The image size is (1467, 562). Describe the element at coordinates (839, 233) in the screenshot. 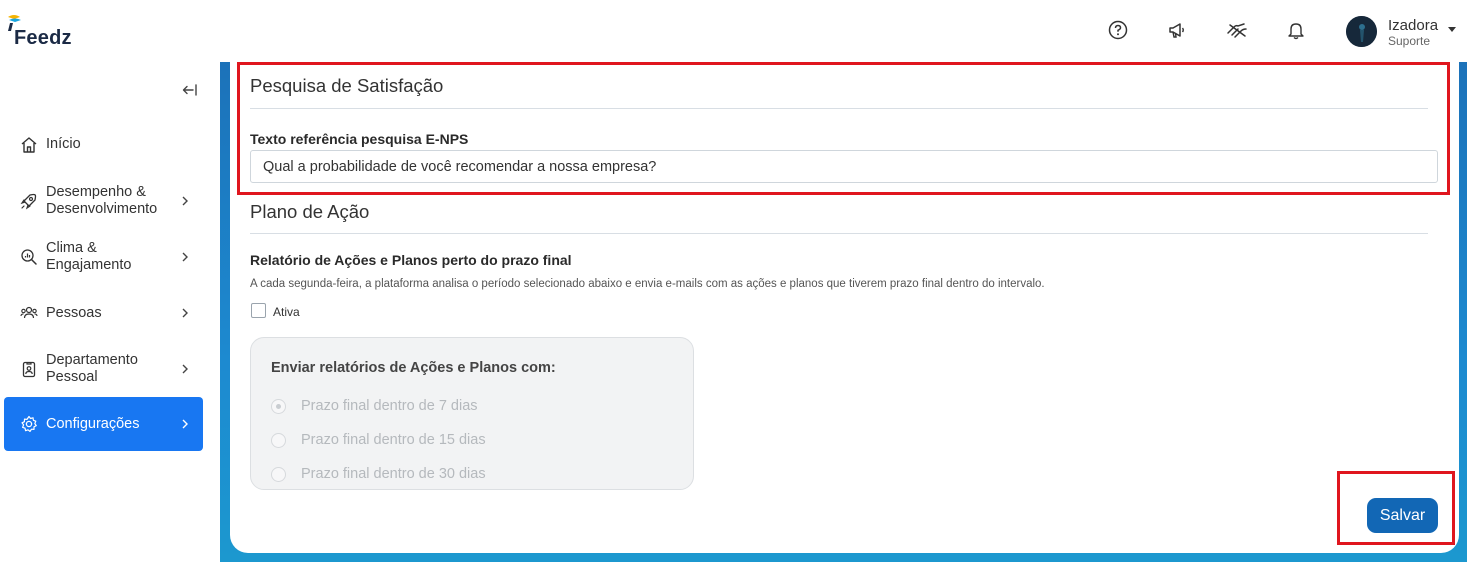

I see `action-plan-divider` at that location.